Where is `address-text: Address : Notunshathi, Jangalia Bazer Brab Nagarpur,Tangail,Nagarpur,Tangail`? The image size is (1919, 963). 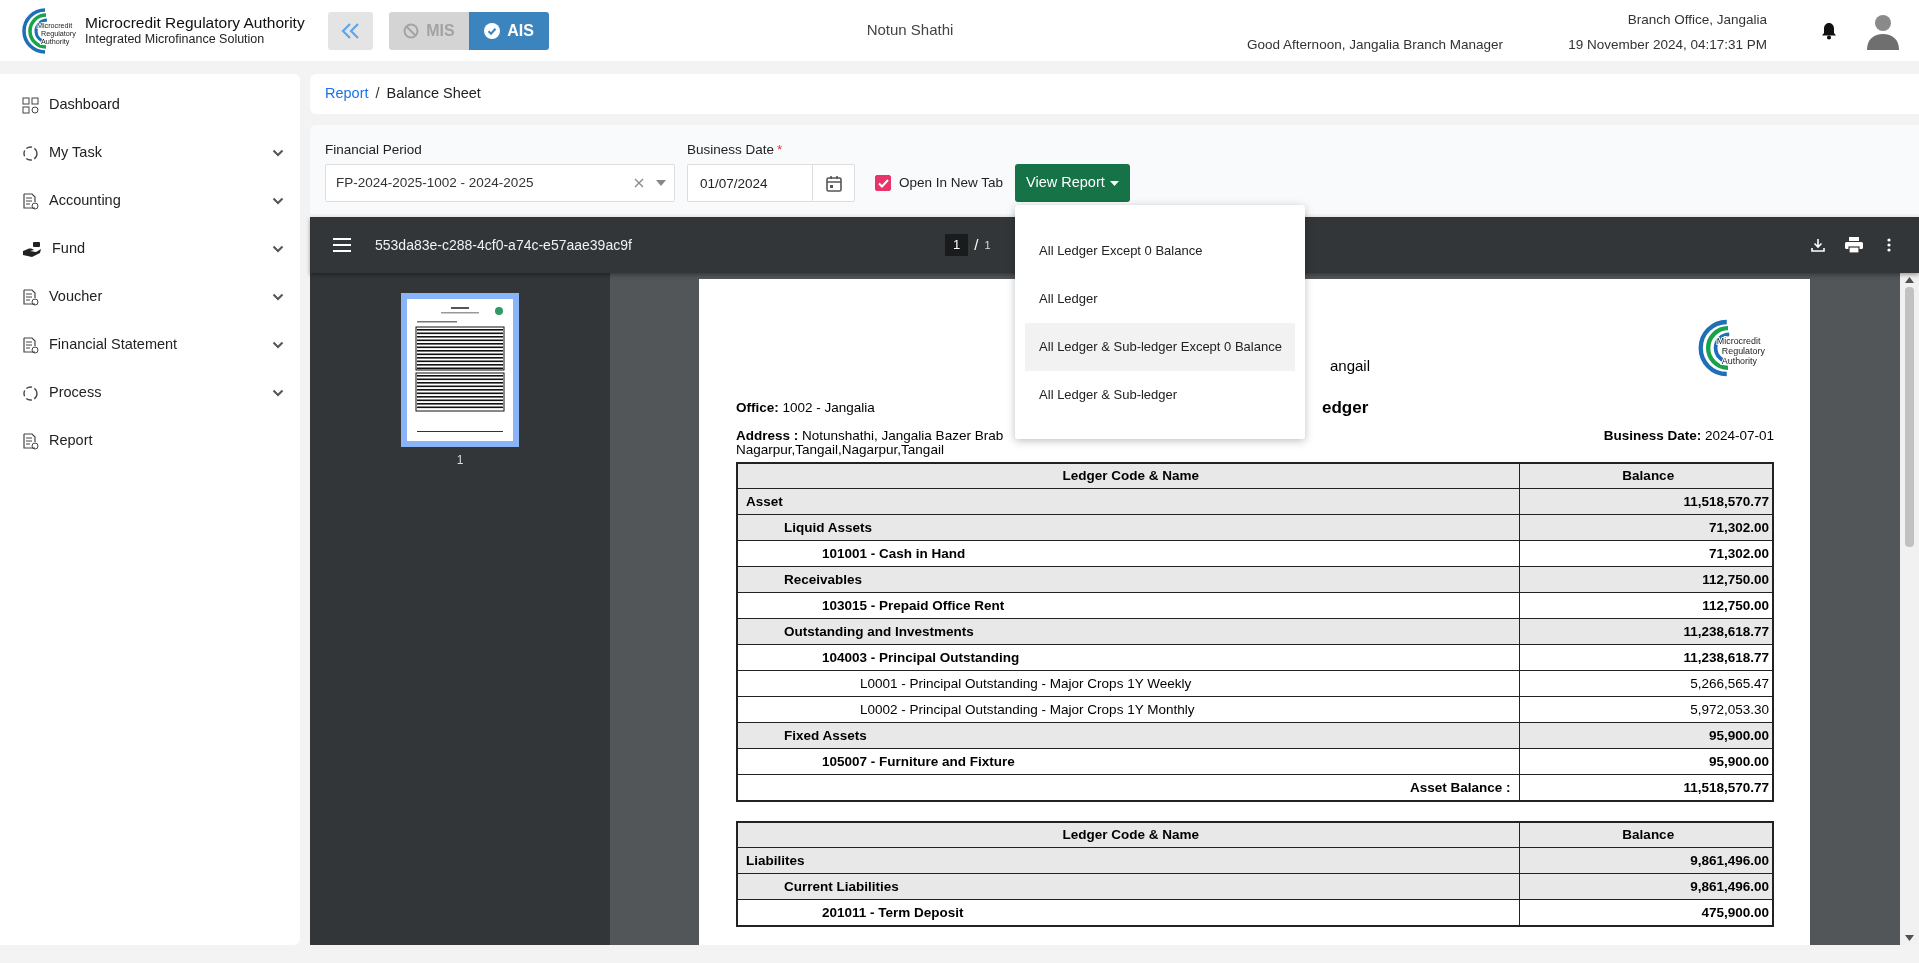
address-text: Address : Notunshathi, Jangalia Bazer Brab Nagarpur,Tangail,Nagarpur,Tangail is located at coordinates (870, 442).